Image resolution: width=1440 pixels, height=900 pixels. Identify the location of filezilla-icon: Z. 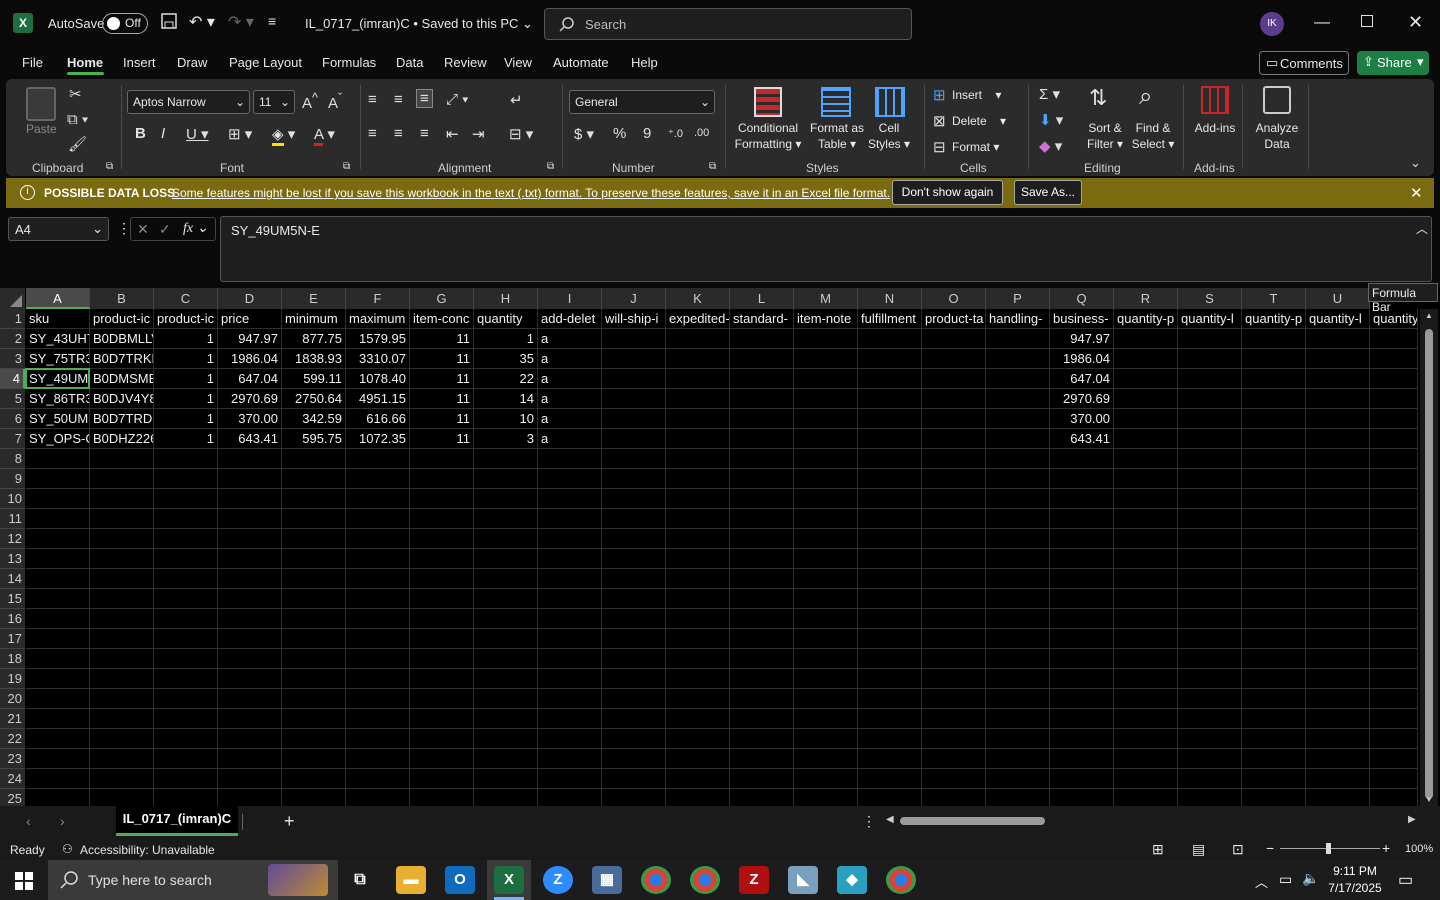
(754, 880).